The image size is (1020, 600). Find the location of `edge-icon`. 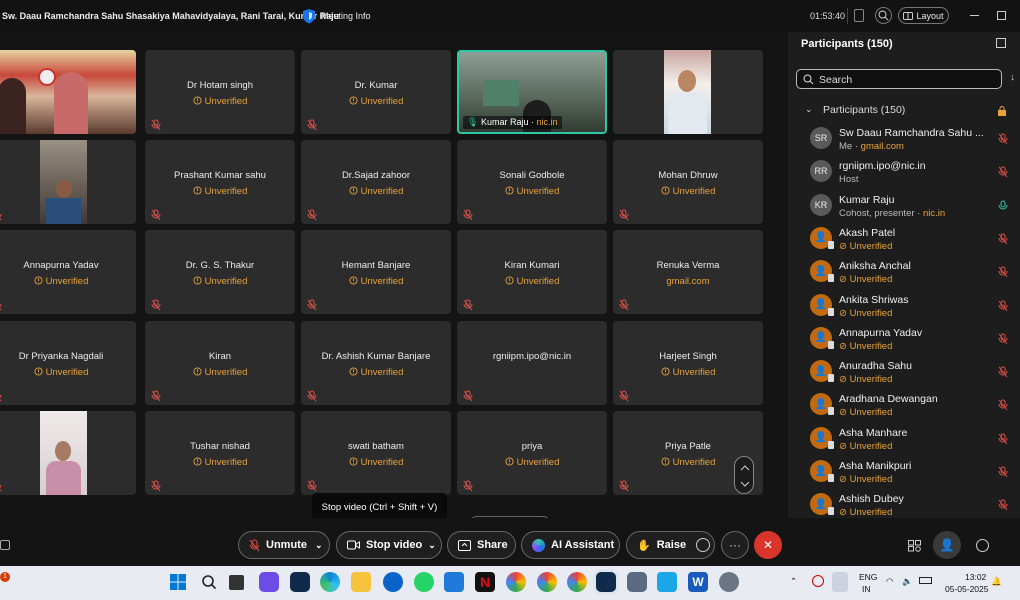

edge-icon is located at coordinates (330, 582).